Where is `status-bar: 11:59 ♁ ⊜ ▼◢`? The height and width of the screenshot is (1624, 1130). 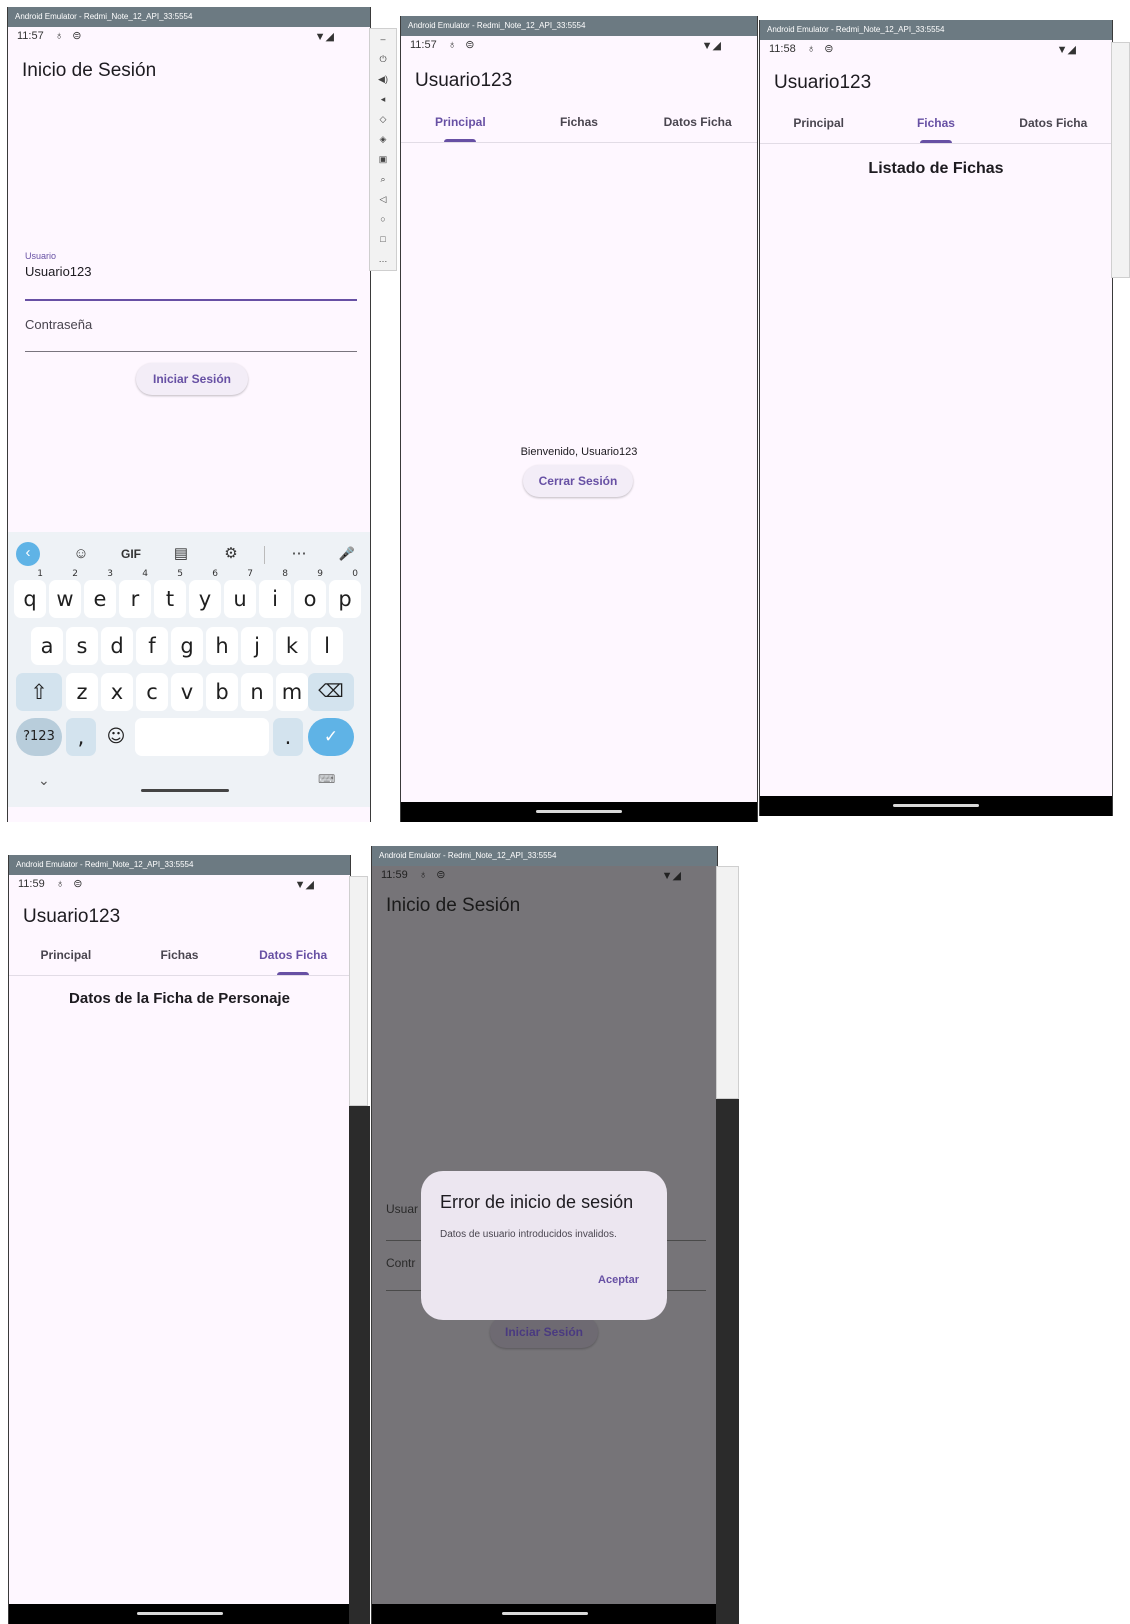 status-bar: 11:59 ♁ ⊜ ▼◢ is located at coordinates (544, 875).